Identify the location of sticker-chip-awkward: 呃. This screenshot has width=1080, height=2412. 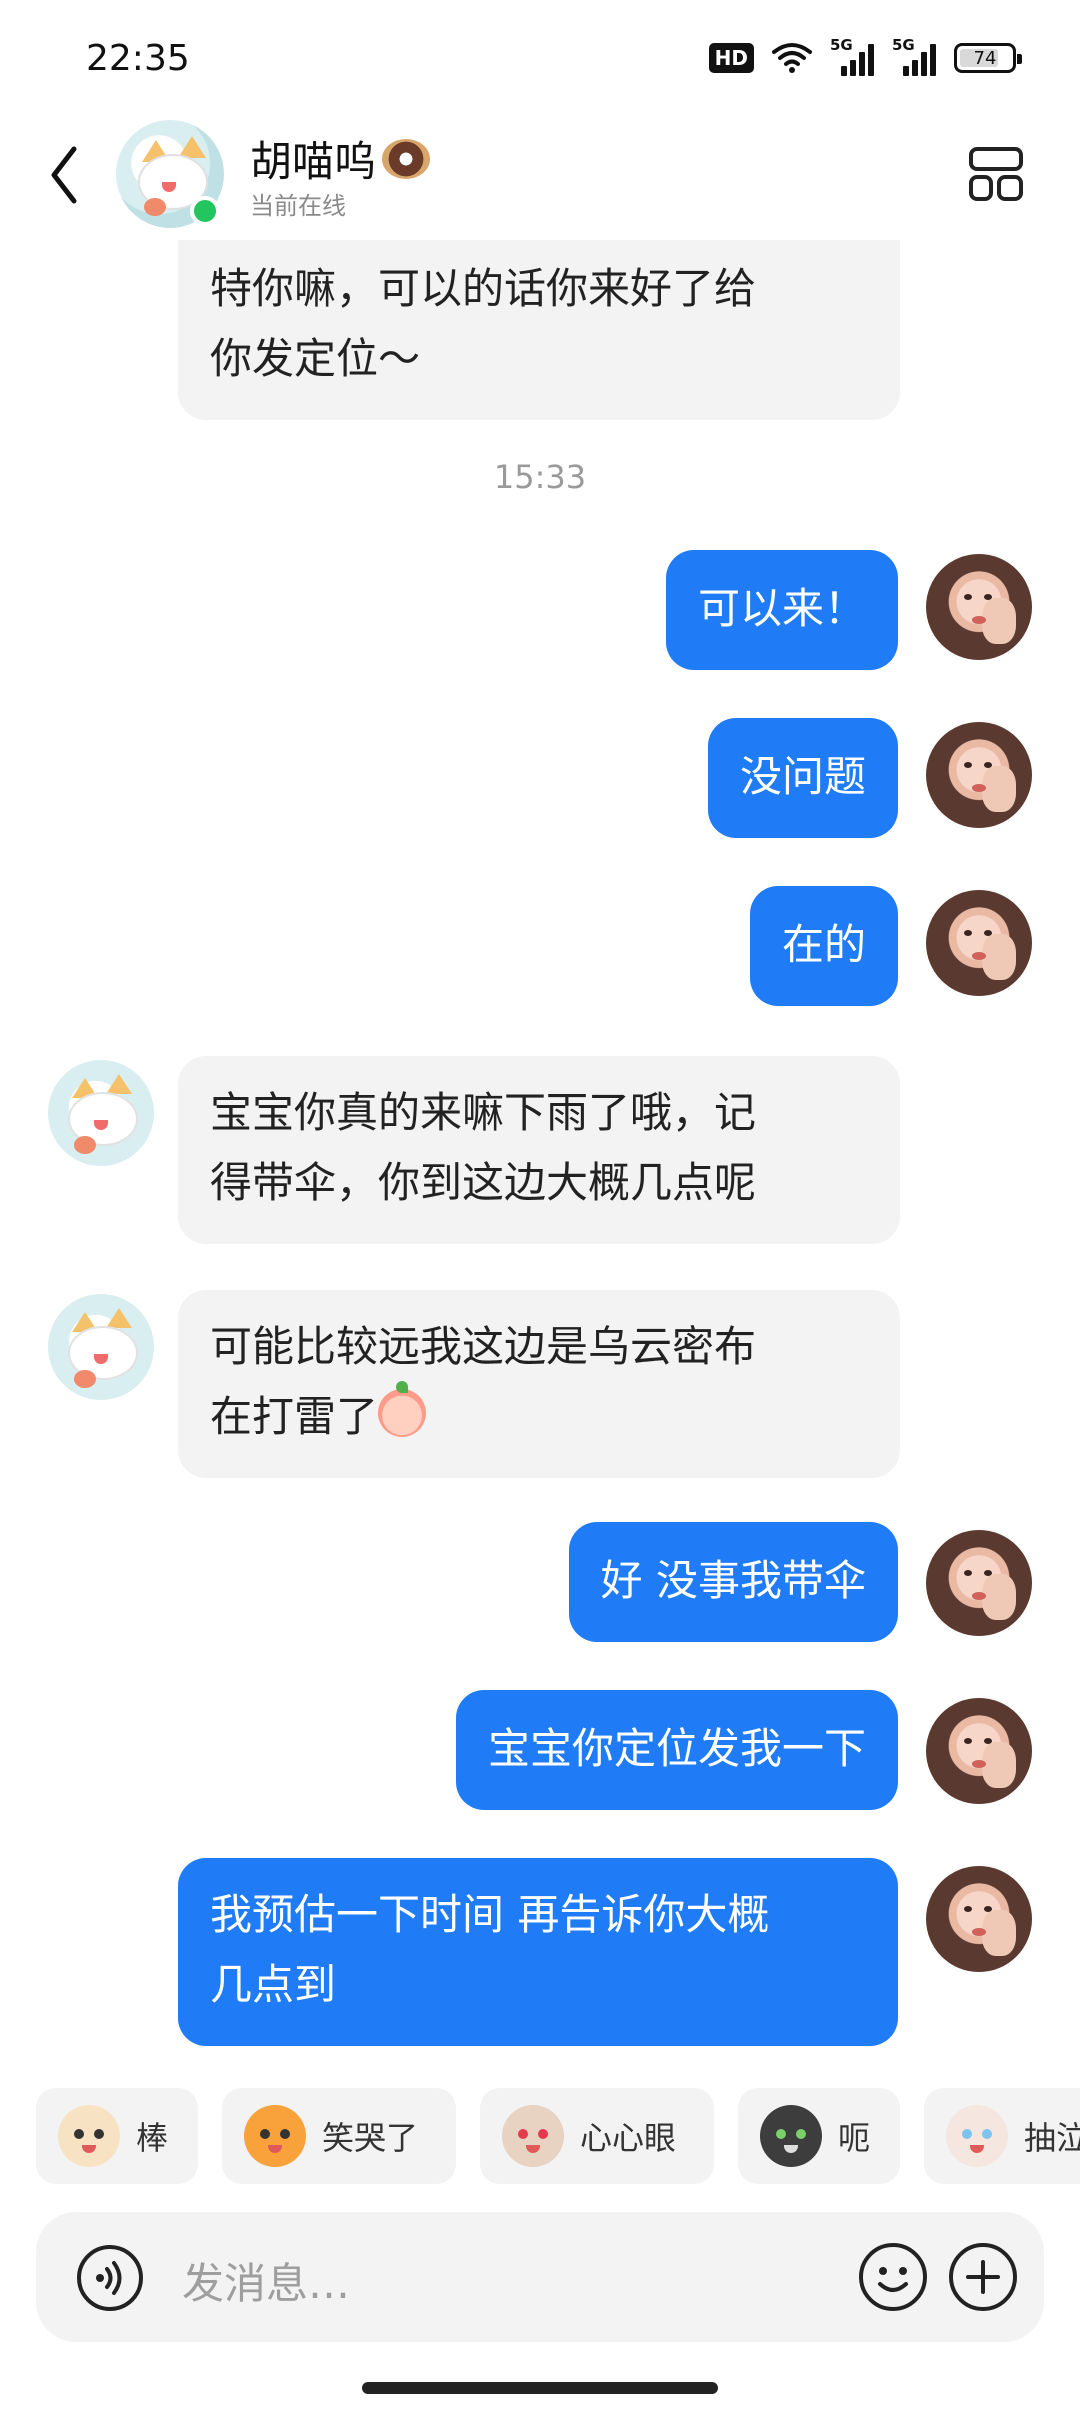
(819, 2136).